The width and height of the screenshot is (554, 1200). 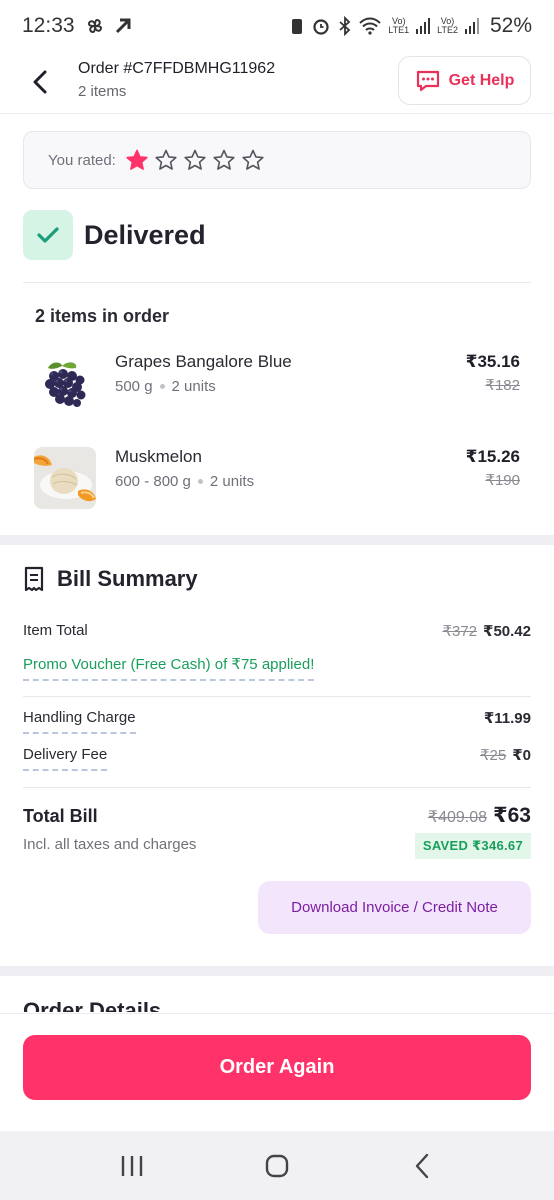 What do you see at coordinates (123, 26) in the screenshot?
I see `arrow-up-right-icon` at bounding box center [123, 26].